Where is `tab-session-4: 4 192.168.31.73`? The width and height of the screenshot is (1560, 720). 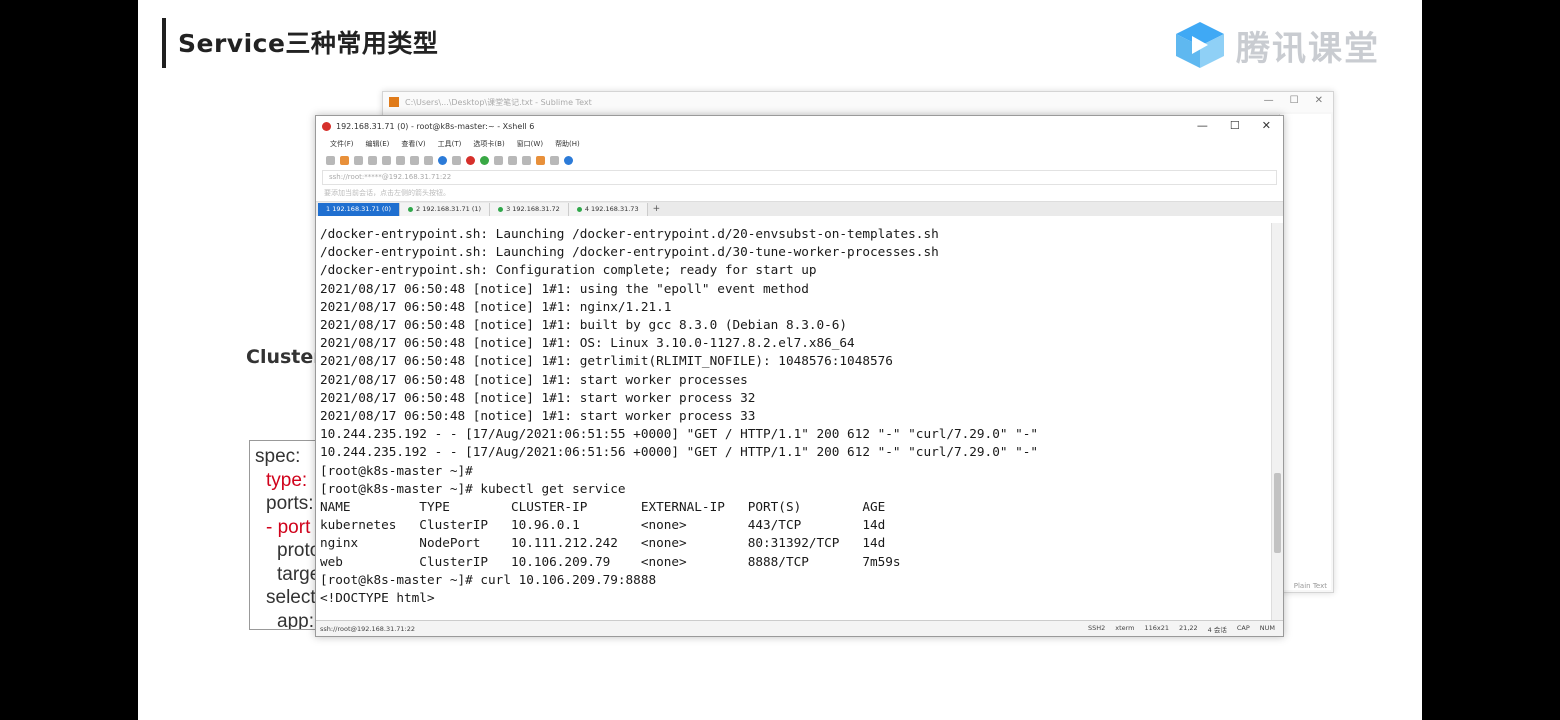
tab-session-4: 4 192.168.31.73 is located at coordinates (608, 209).